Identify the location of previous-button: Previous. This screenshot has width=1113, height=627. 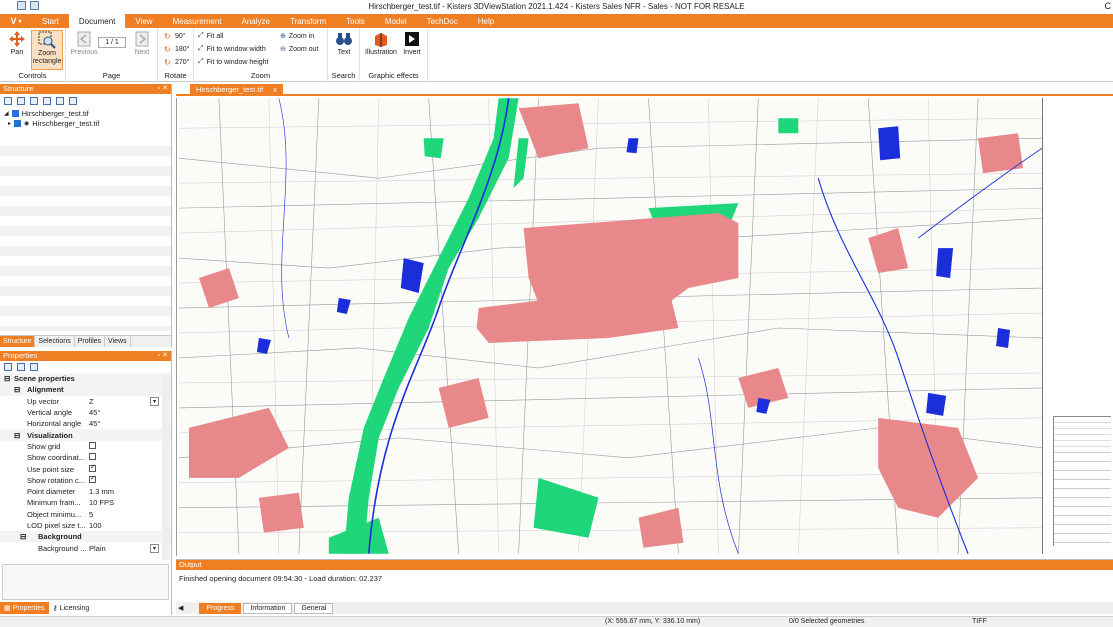
(84, 43).